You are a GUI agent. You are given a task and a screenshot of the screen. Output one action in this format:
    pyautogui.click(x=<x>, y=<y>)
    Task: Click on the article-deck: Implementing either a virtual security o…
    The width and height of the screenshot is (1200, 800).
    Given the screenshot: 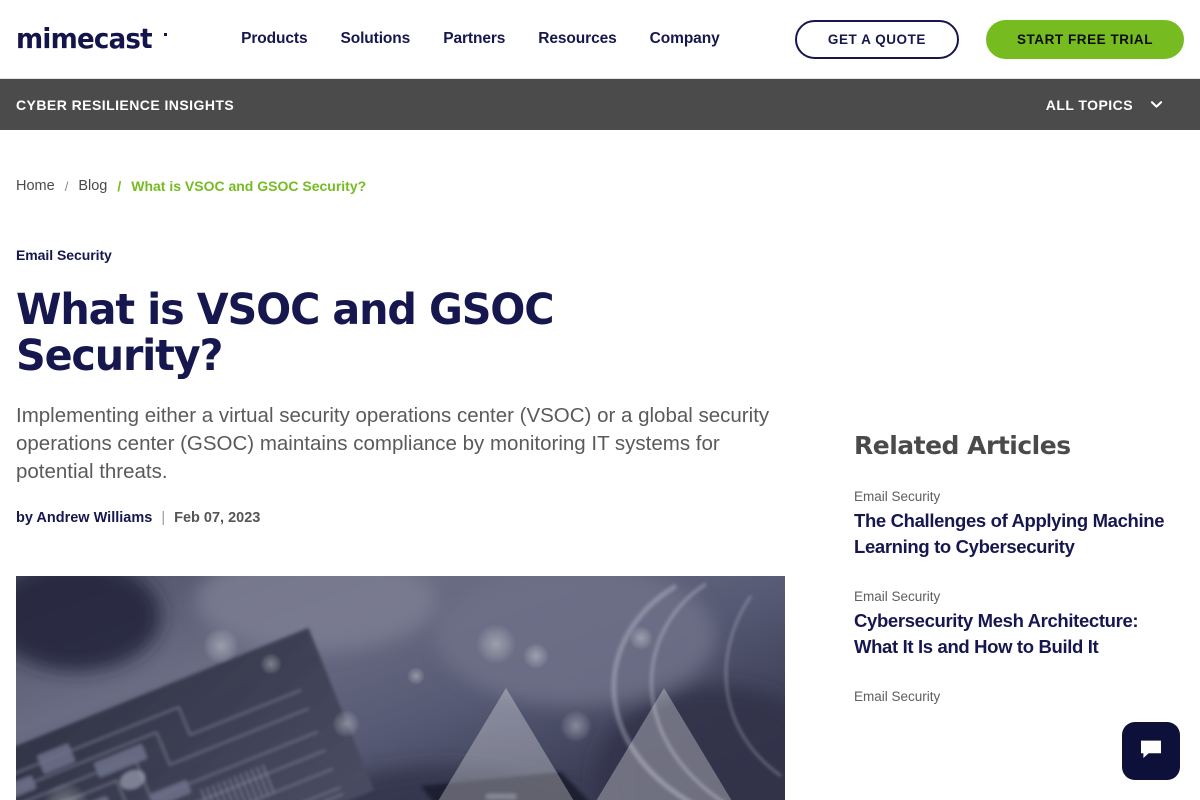 What is the action you would take?
    pyautogui.click(x=393, y=443)
    